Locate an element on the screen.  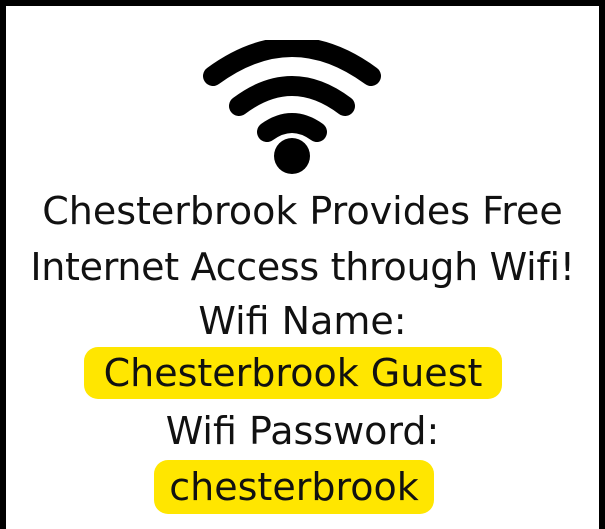
headline-line-1: Chesterbrook Provides Free is located at coordinates (302, 211).